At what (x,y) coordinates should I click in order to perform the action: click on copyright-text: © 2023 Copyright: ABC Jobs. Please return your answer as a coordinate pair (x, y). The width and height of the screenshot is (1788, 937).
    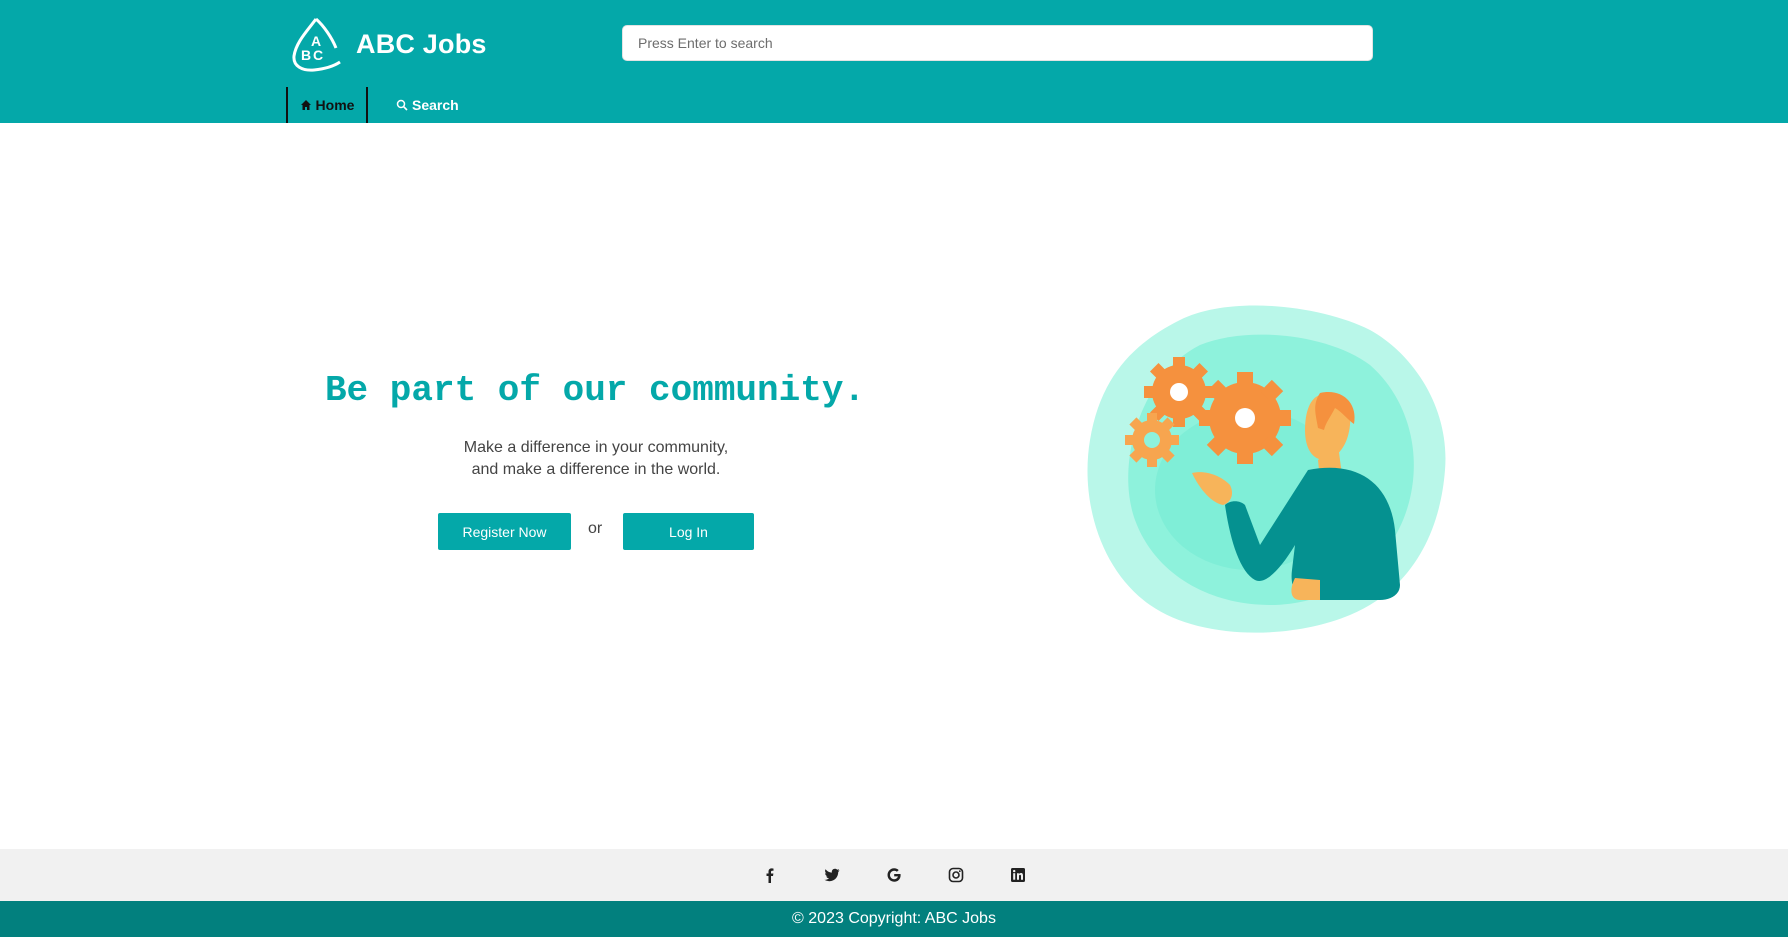
    Looking at the image, I should click on (894, 918).